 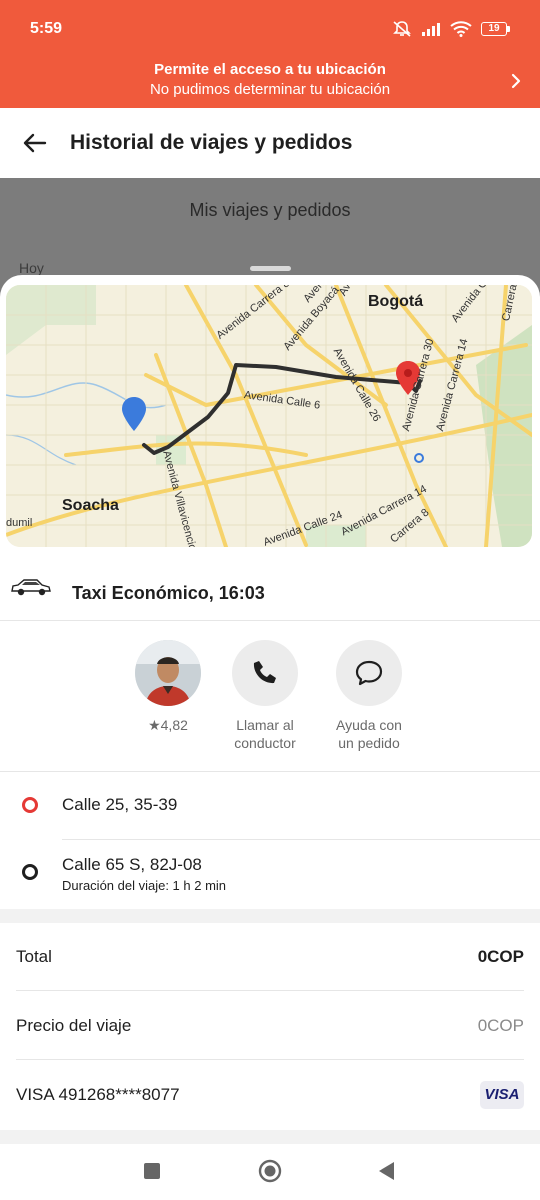 What do you see at coordinates (120, 804) in the screenshot?
I see `origin-address: Calle 25, 35-39` at bounding box center [120, 804].